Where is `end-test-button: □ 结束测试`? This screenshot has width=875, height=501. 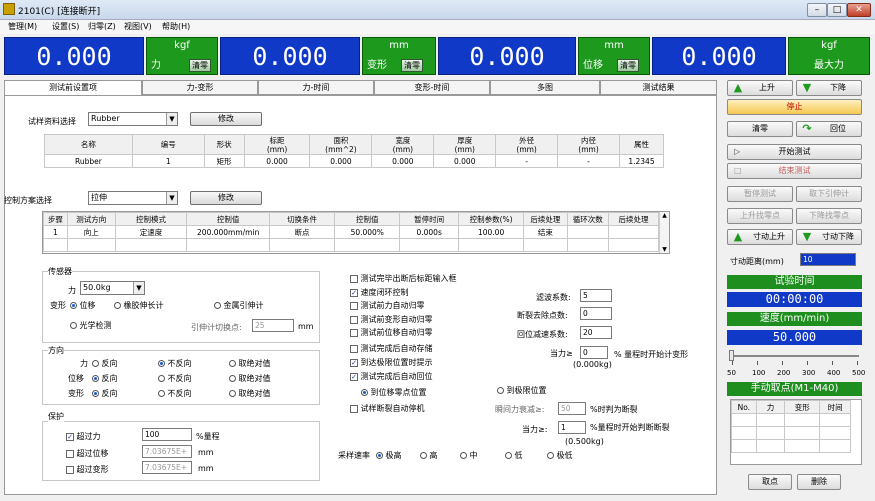
end-test-button: □ 结束测试 is located at coordinates (794, 171).